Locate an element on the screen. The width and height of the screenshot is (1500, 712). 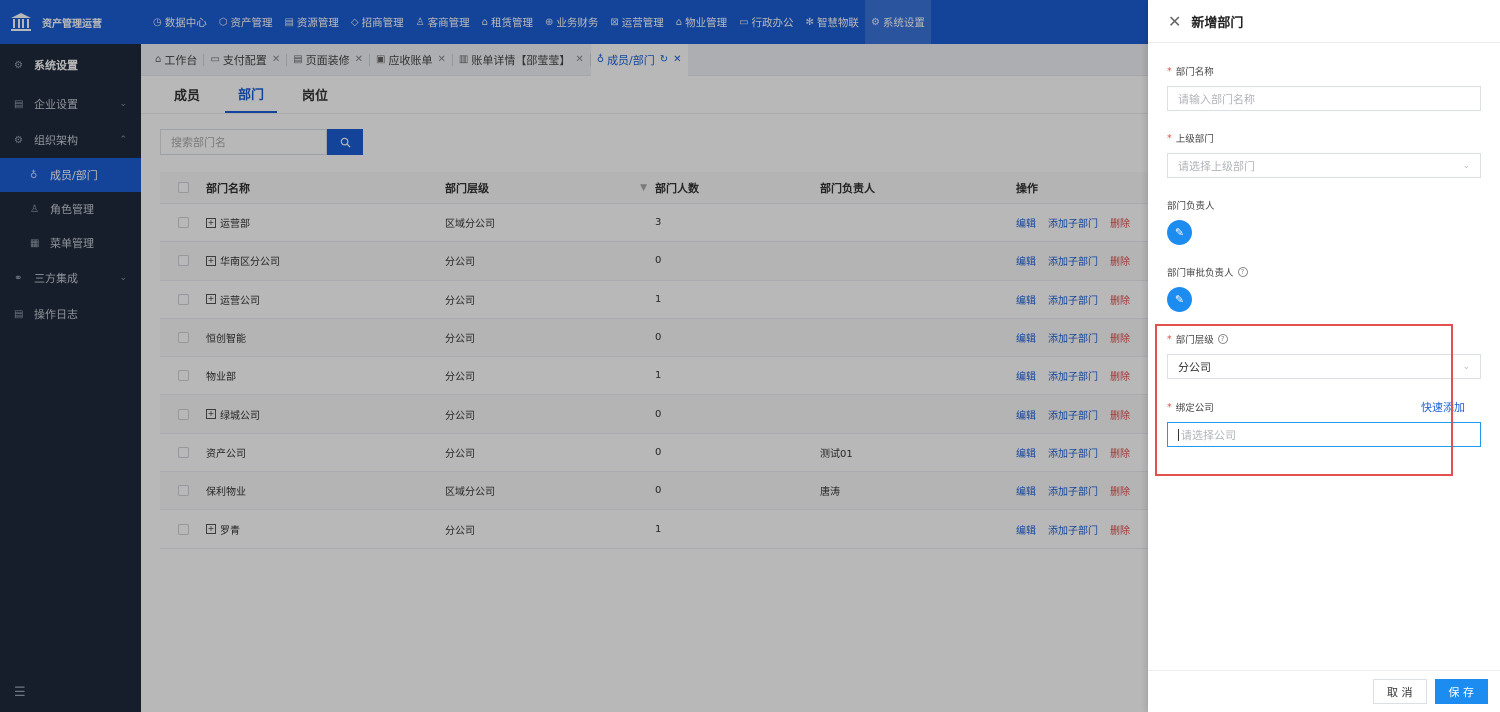
field-department-name: * 部门名称 请输入部门名称 is located at coordinates (1324, 87).